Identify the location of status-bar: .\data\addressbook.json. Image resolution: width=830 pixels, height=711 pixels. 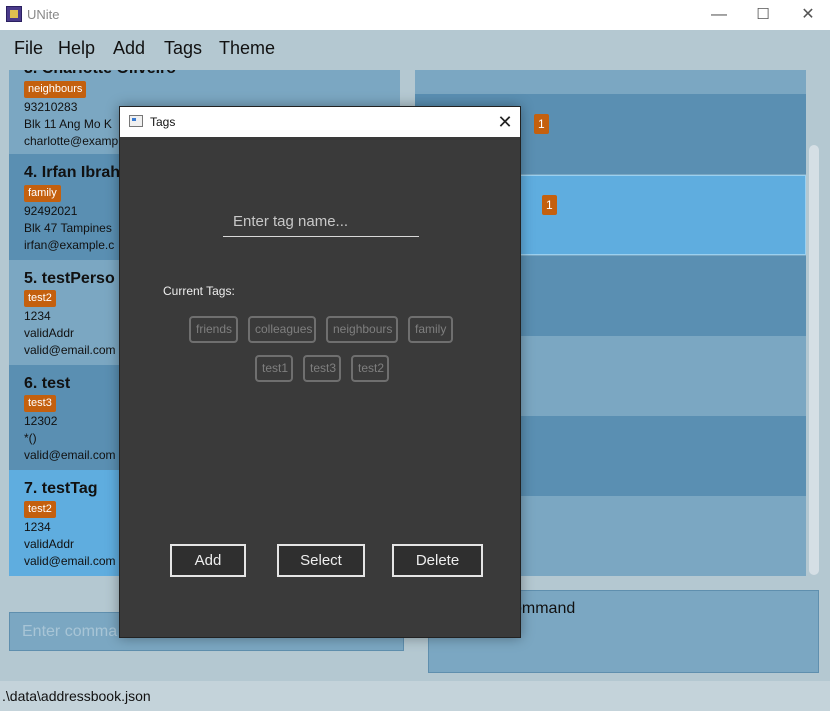
(415, 696).